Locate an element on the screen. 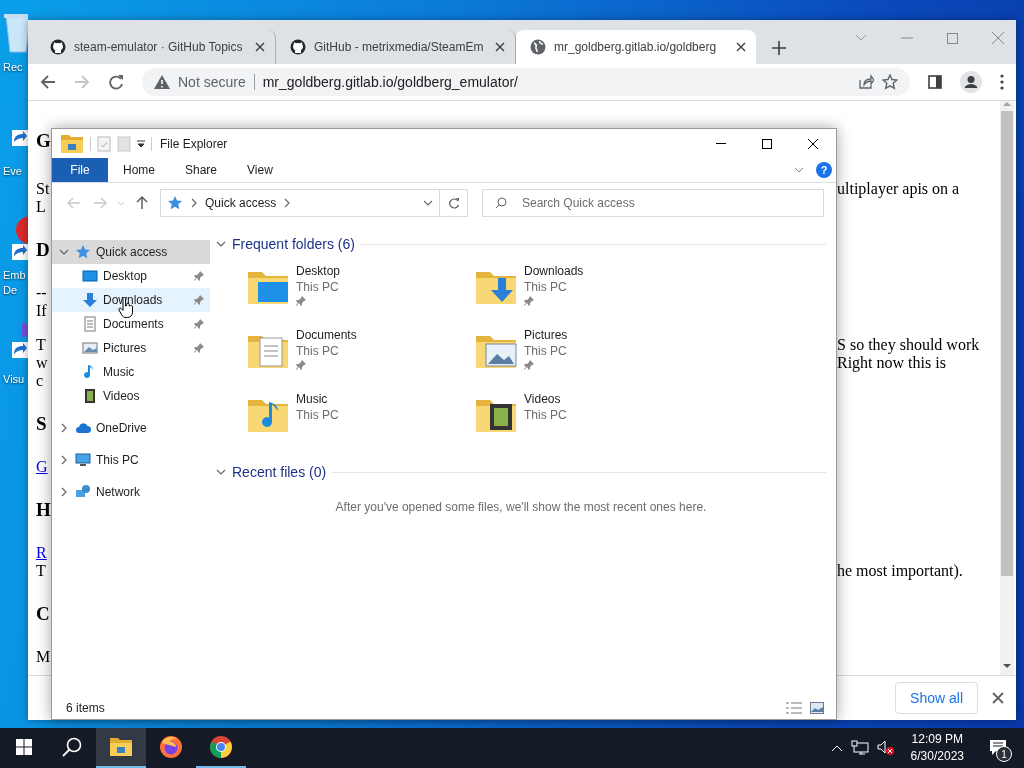 The image size is (1024, 768). heading-text: H is located at coordinates (43, 510).